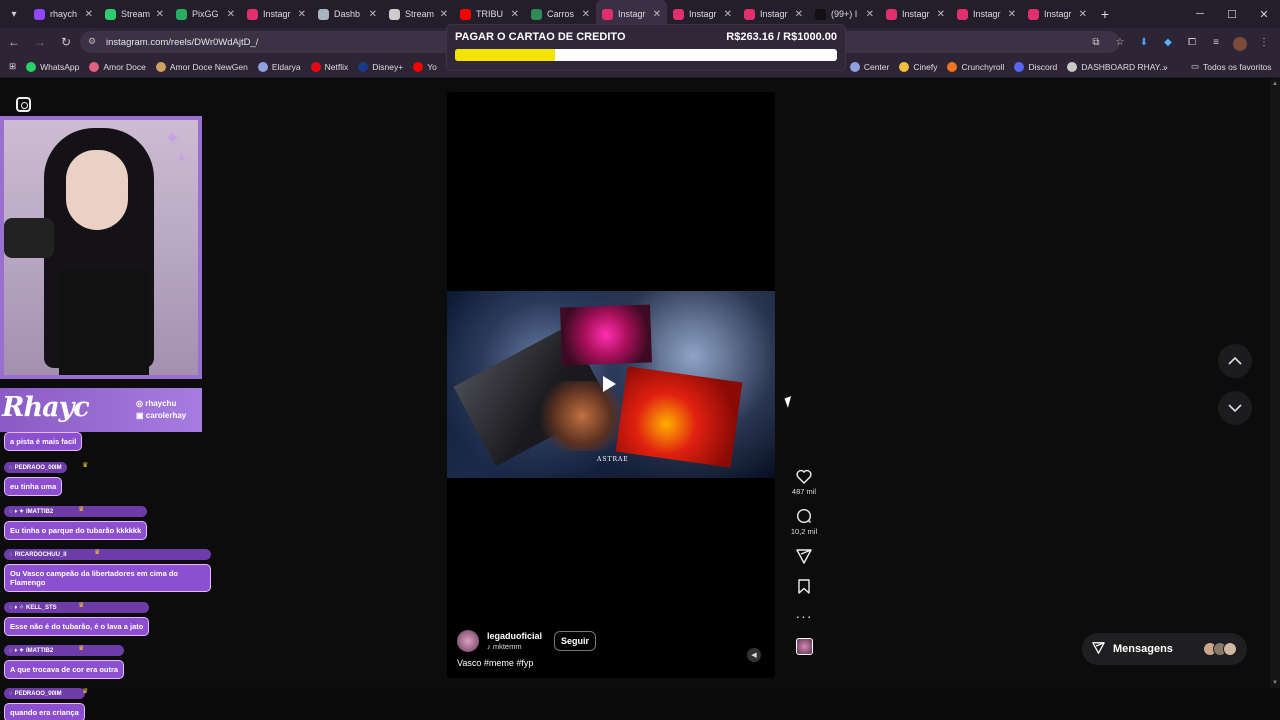 The image size is (1280, 720). I want to click on browser-menu-icon: ⋮, so click(1264, 42).